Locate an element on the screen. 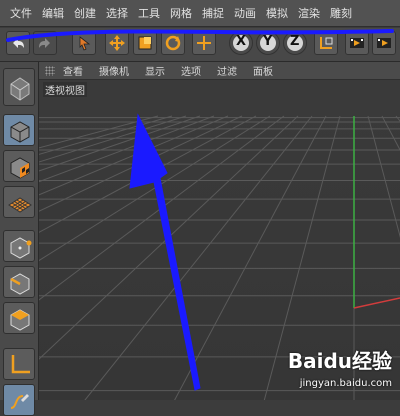 This screenshot has height=416, width=400. make-editable-button is located at coordinates (19, 87).